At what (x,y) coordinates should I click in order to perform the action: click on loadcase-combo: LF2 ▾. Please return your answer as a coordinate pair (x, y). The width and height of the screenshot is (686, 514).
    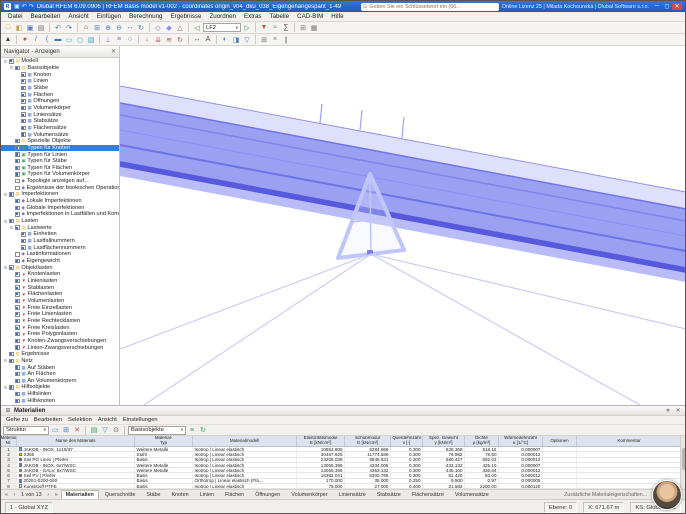
    Looking at the image, I should click on (222, 27).